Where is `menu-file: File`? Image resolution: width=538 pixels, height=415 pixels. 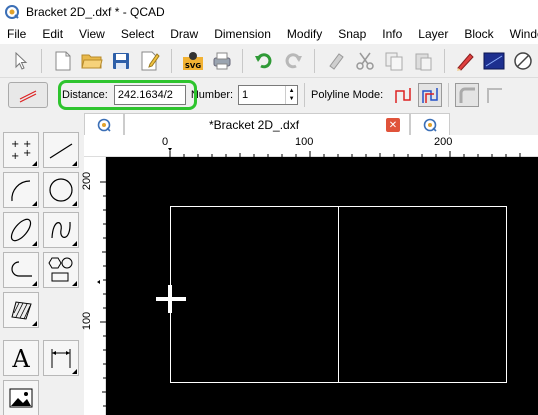 menu-file: File is located at coordinates (17, 34).